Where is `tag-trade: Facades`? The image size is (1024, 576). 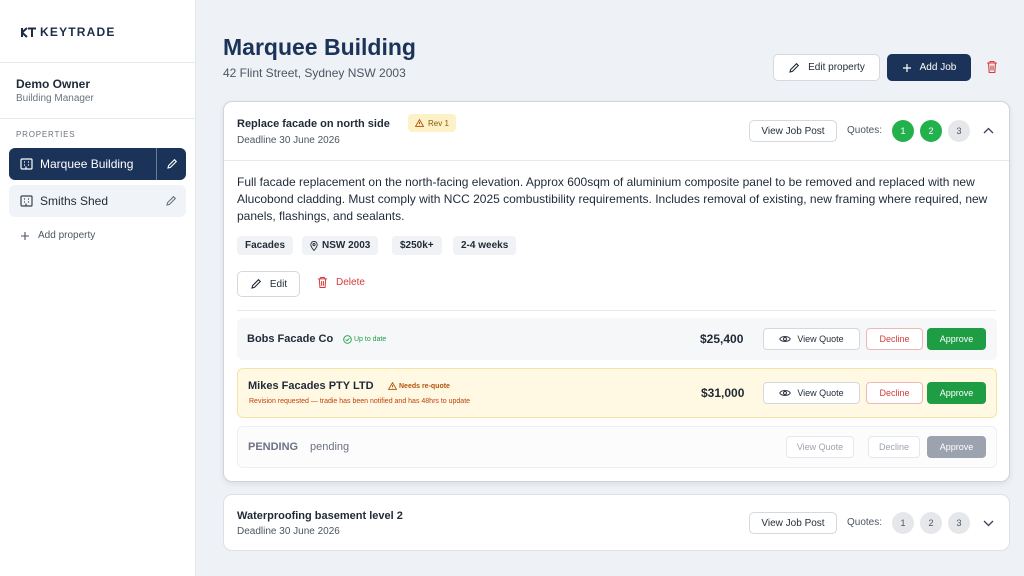 tag-trade: Facades is located at coordinates (265, 245).